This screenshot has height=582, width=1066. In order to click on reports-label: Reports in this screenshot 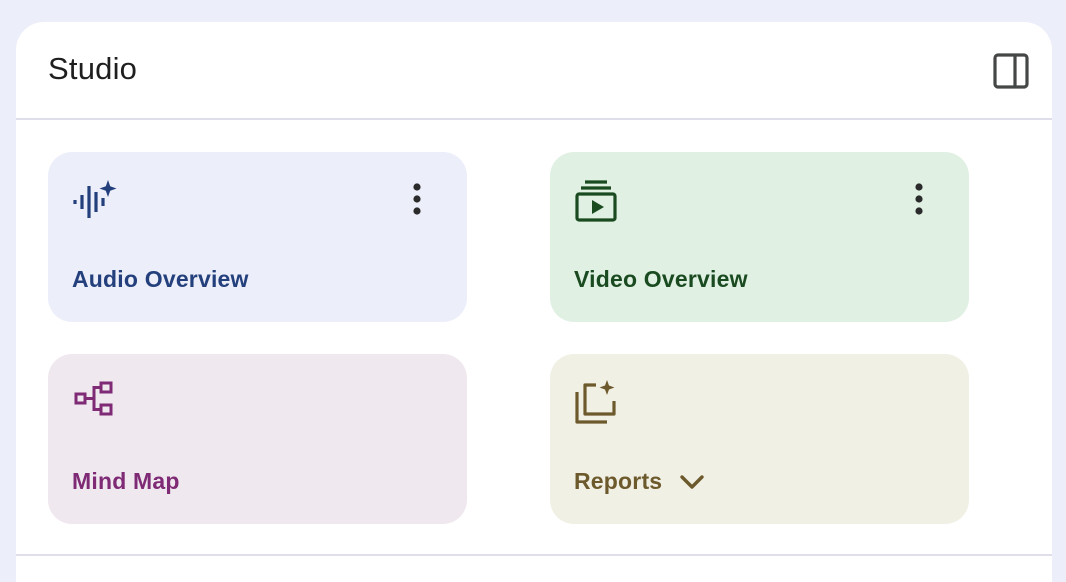, I will do `click(618, 481)`.